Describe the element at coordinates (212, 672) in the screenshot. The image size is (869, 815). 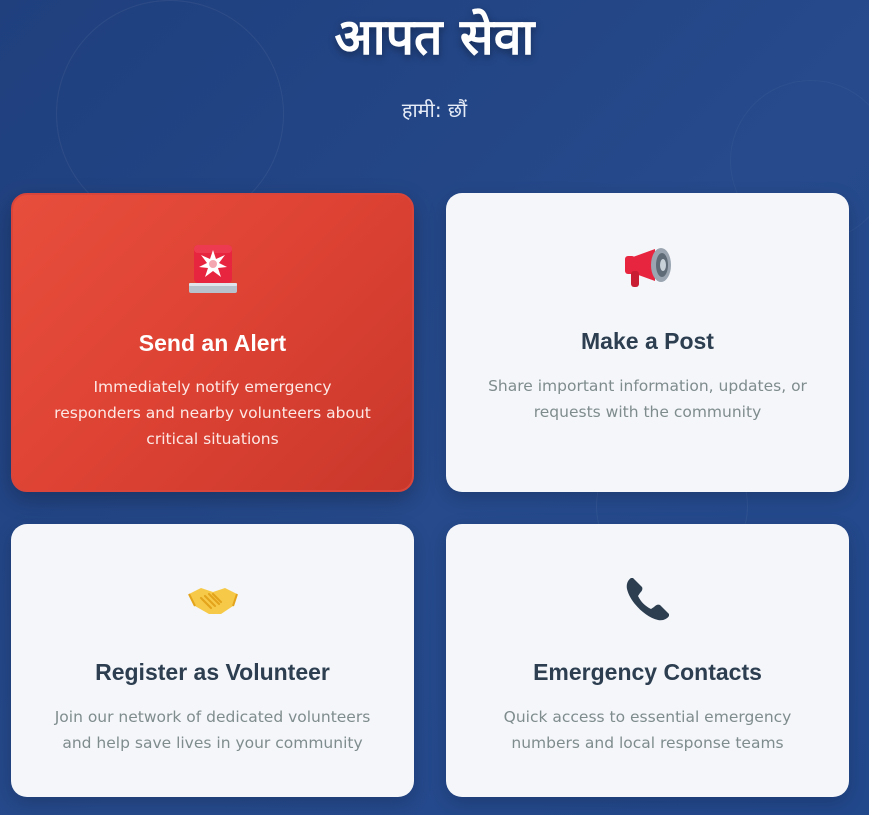
I see `card-title: Register as Volunteer` at that location.